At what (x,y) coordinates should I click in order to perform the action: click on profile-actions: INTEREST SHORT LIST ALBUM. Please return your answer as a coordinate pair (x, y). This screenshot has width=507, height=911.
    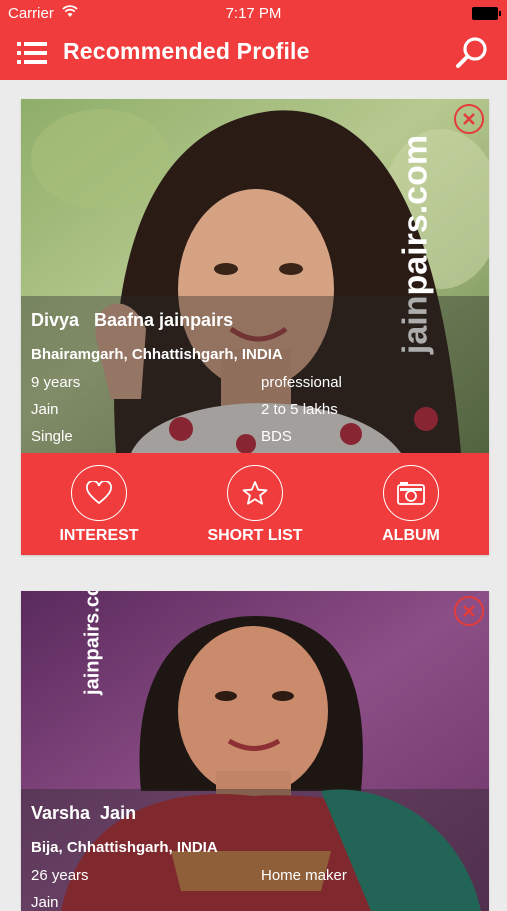
    Looking at the image, I should click on (255, 504).